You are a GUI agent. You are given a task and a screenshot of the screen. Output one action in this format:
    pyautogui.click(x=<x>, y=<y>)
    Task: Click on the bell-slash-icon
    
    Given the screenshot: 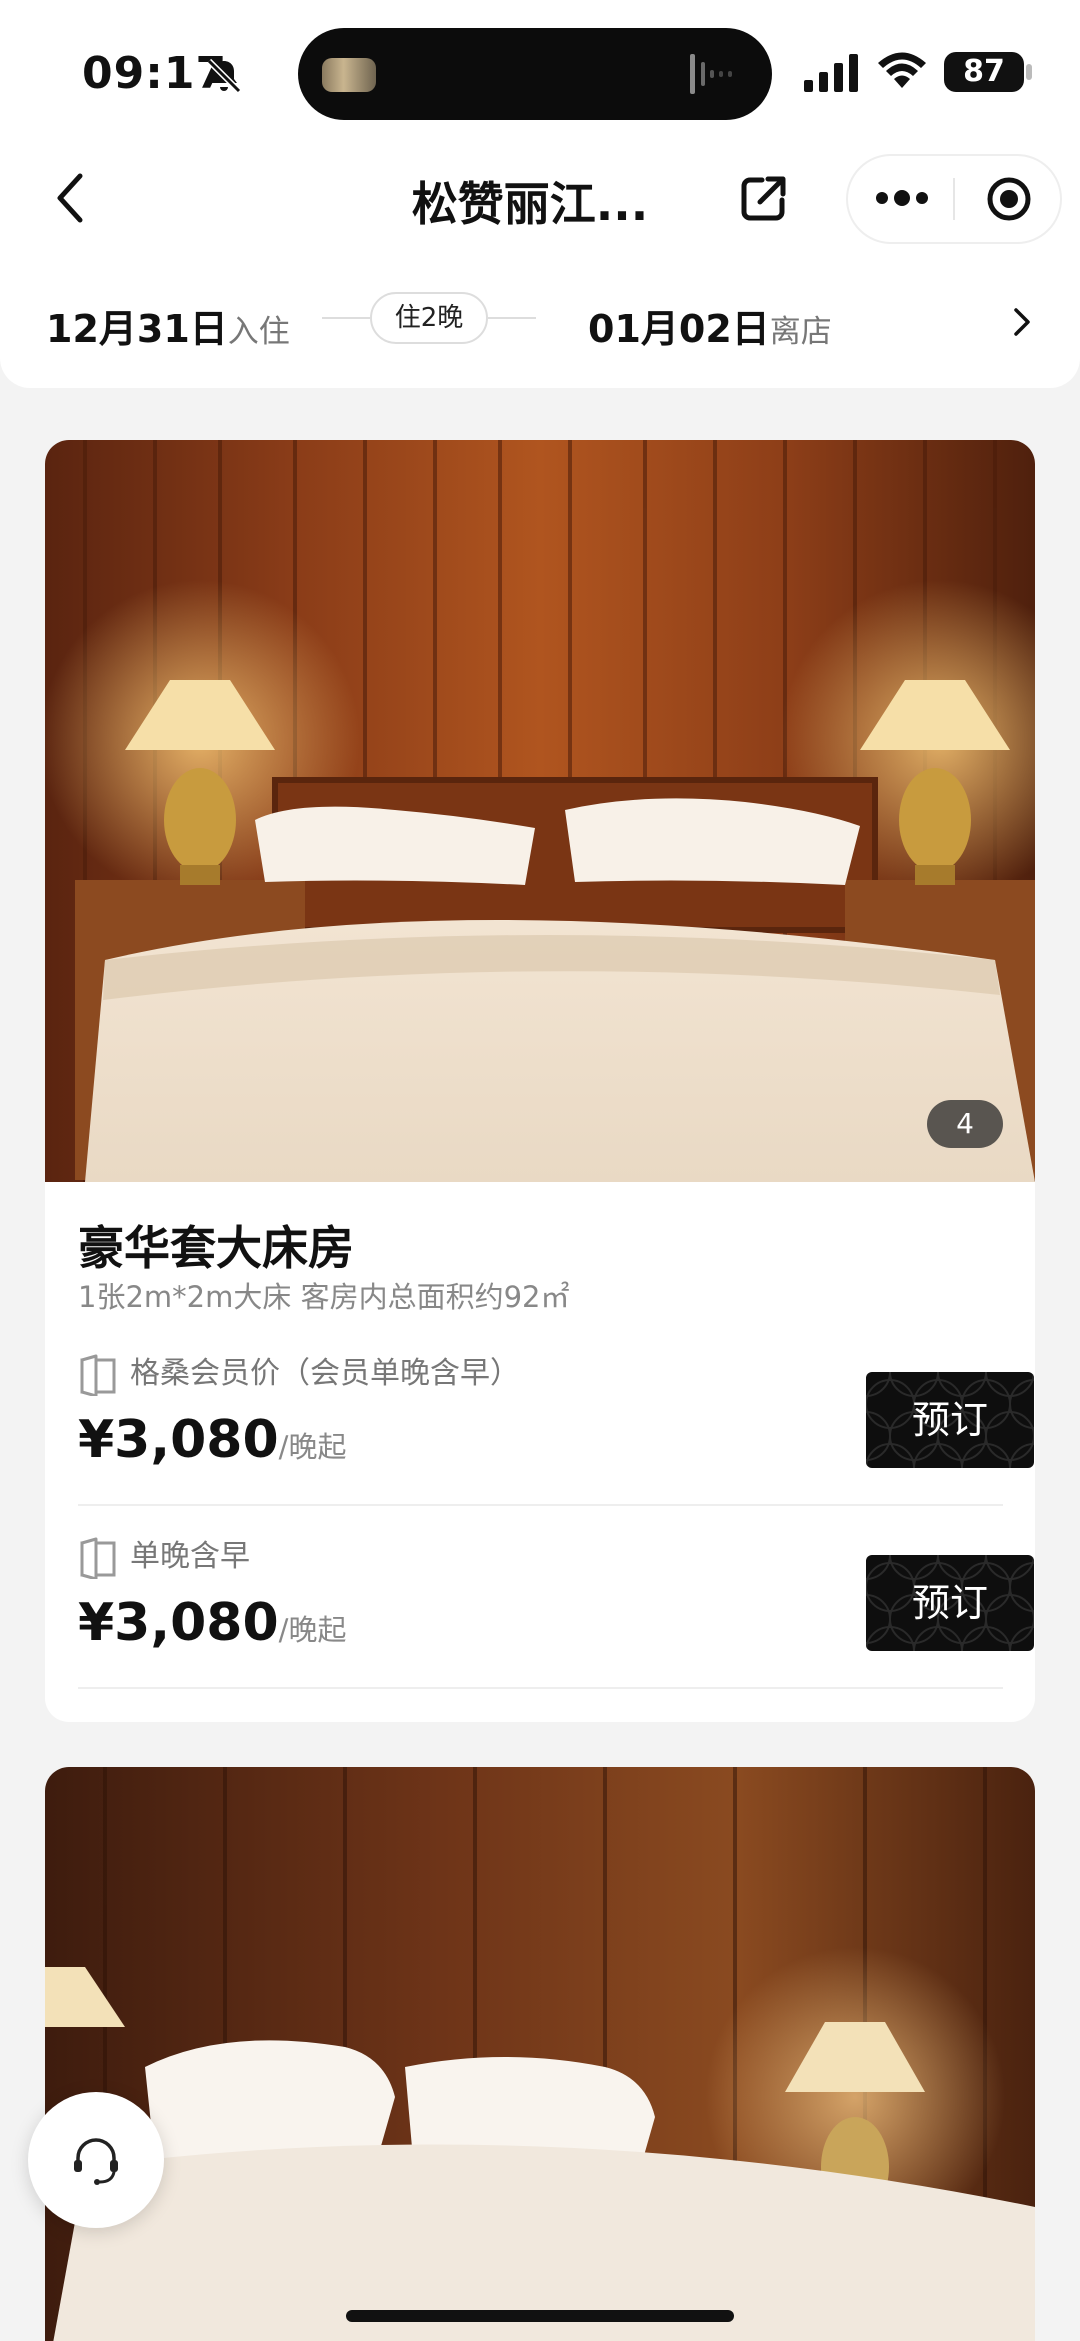 What is the action you would take?
    pyautogui.click(x=224, y=76)
    